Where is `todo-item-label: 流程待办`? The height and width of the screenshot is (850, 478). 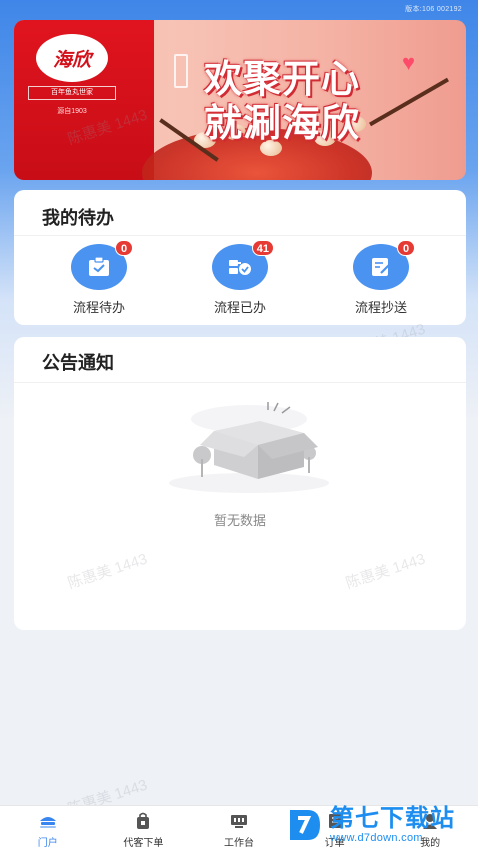
todo-item-label: 流程待办 is located at coordinates (98, 307).